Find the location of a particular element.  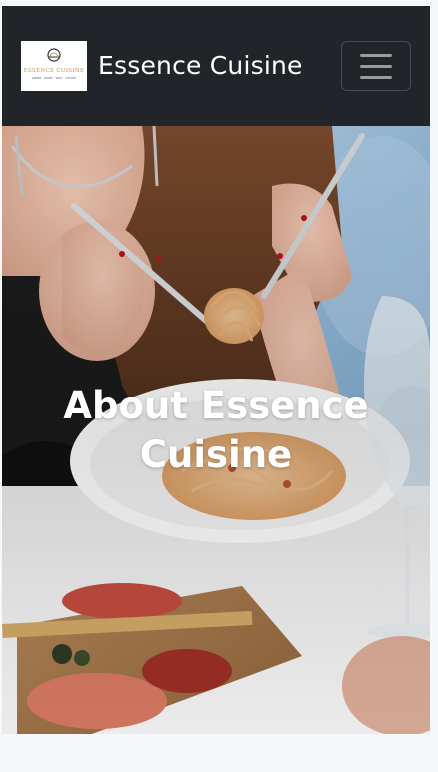

hero-title: About Essence Cuisine is located at coordinates (216, 430).